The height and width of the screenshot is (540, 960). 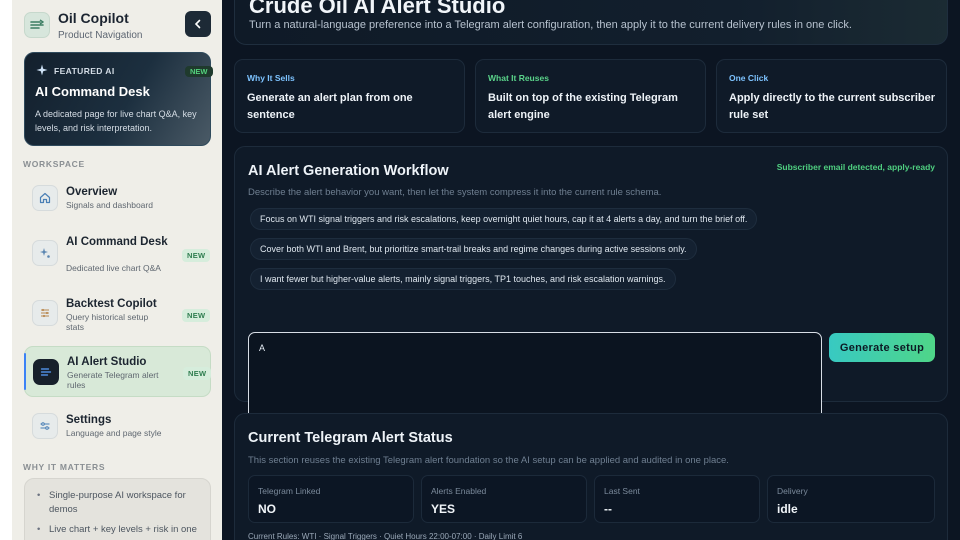 I want to click on workflow-title: AI Alert Generation Workflow, so click(x=348, y=171).